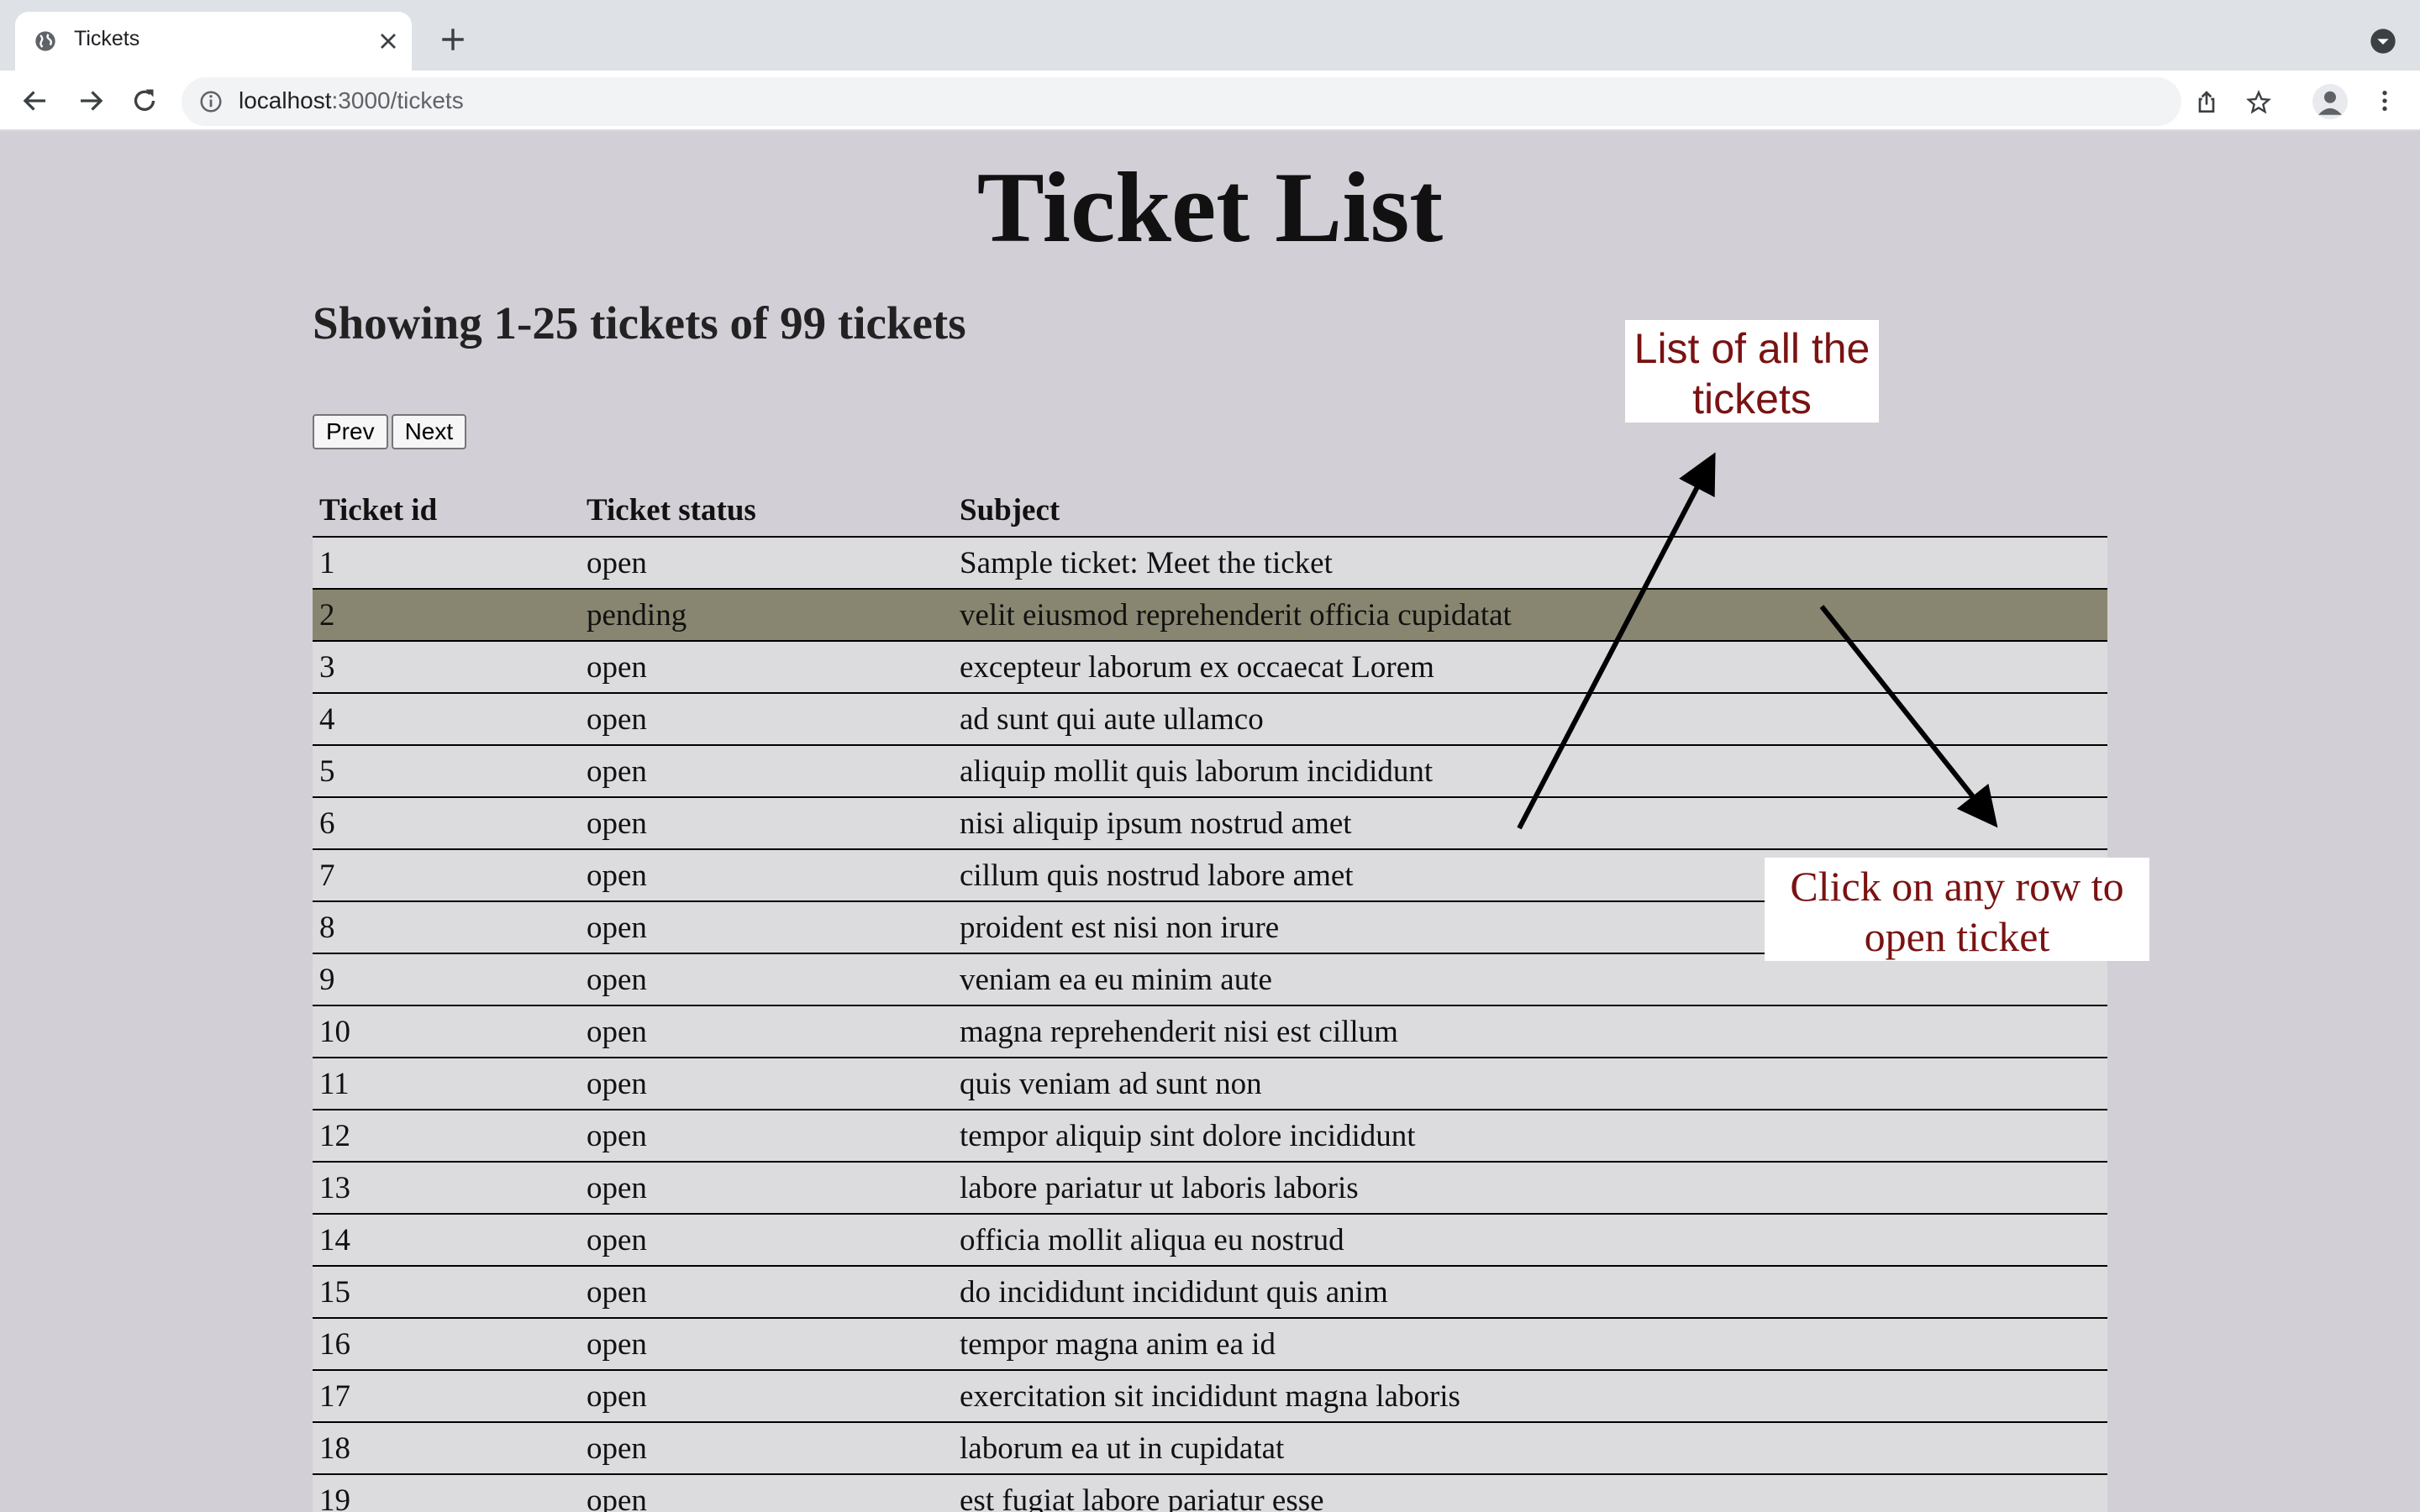 The image size is (2420, 1512). What do you see at coordinates (1530, 771) in the screenshot?
I see `ticket-subject-cell: aliquip mollit quis laborum incididunt` at bounding box center [1530, 771].